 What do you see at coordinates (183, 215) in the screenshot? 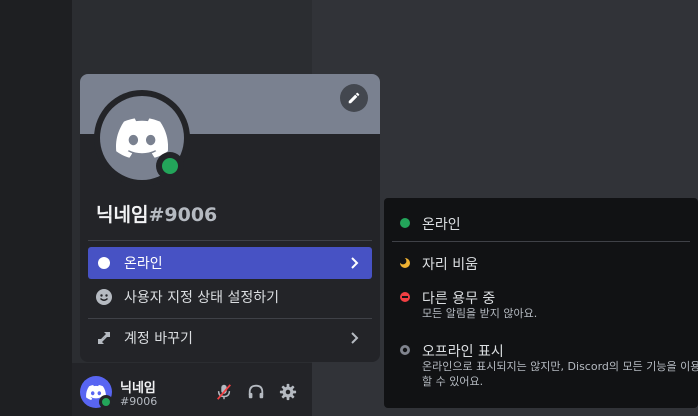
I see `profile-discriminator: #9006` at bounding box center [183, 215].